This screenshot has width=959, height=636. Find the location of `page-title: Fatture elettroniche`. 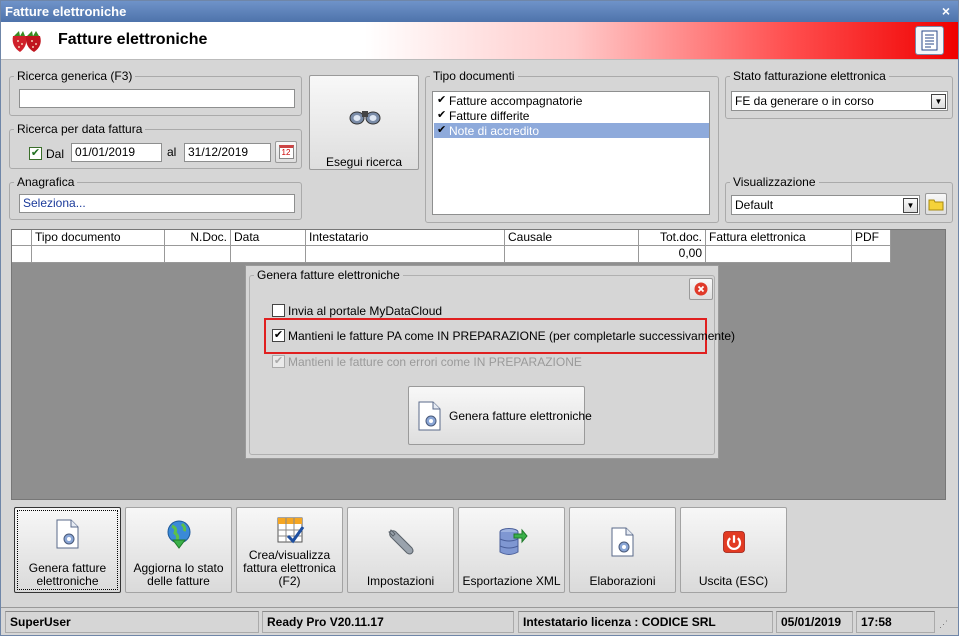

page-title: Fatture elettroniche is located at coordinates (133, 39).